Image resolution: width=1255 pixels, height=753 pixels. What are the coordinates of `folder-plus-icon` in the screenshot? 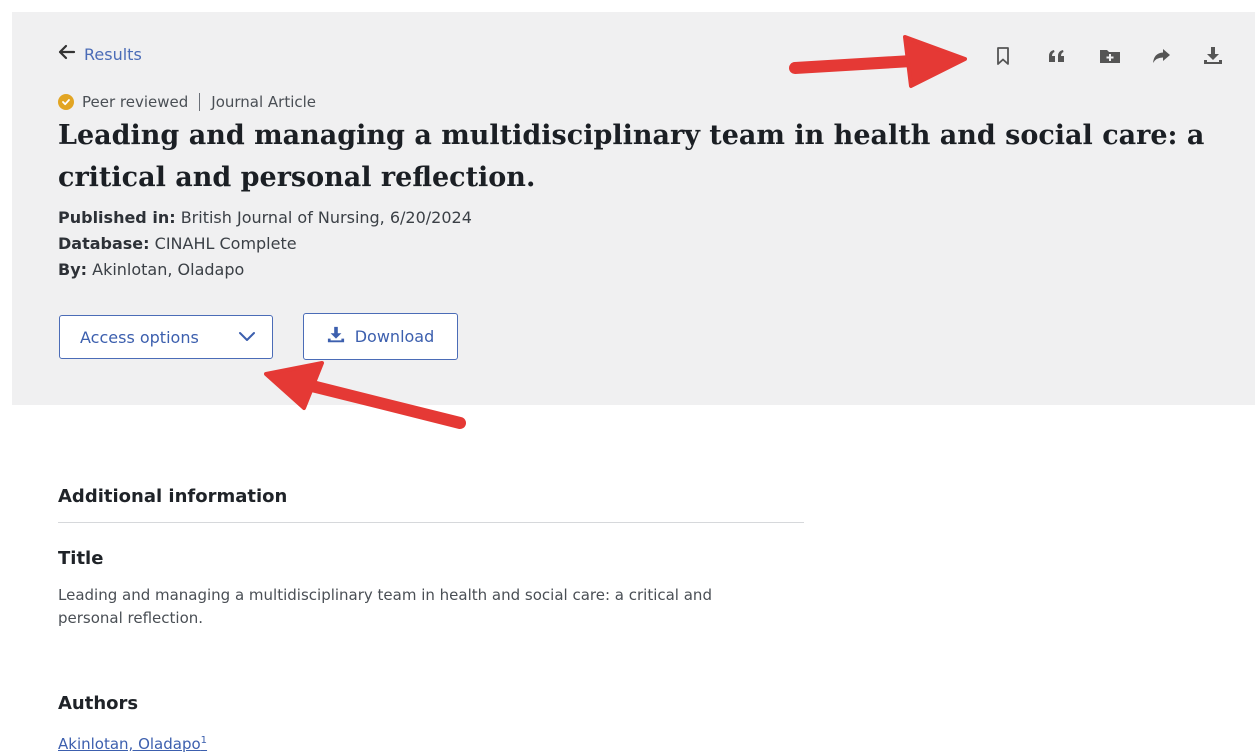 It's located at (1125, 56).